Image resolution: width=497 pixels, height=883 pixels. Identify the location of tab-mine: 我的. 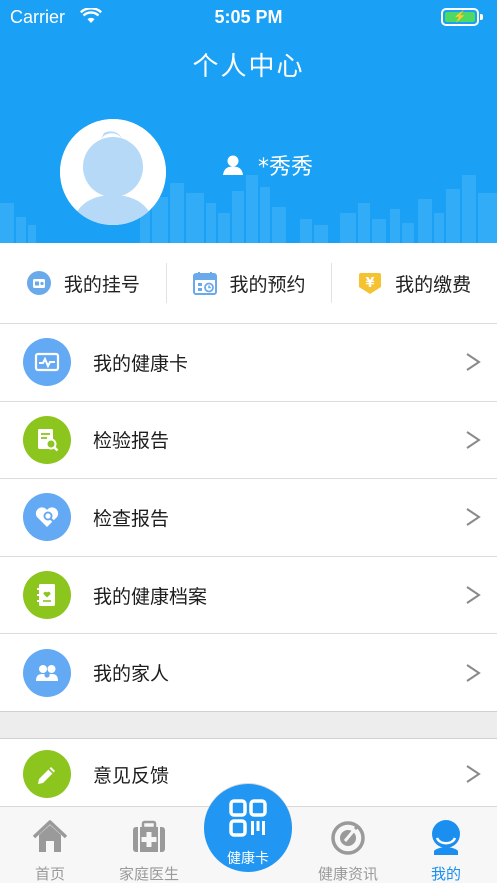
(446, 845).